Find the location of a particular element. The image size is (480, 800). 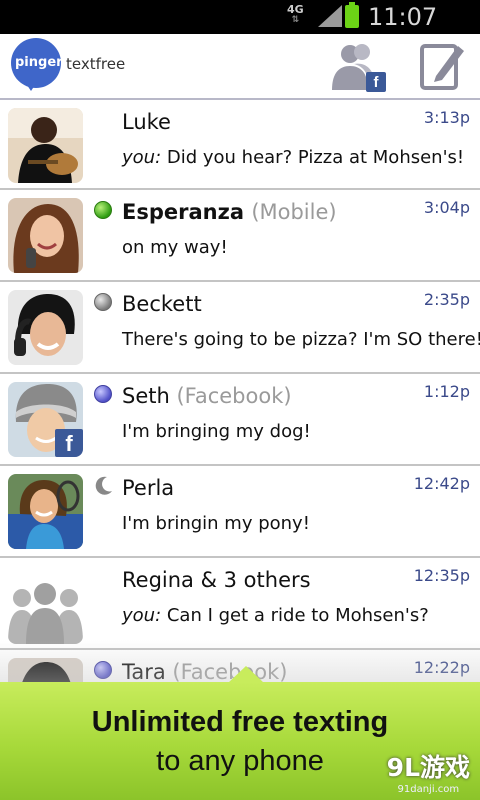

banner-notch is located at coordinates (246, 674).